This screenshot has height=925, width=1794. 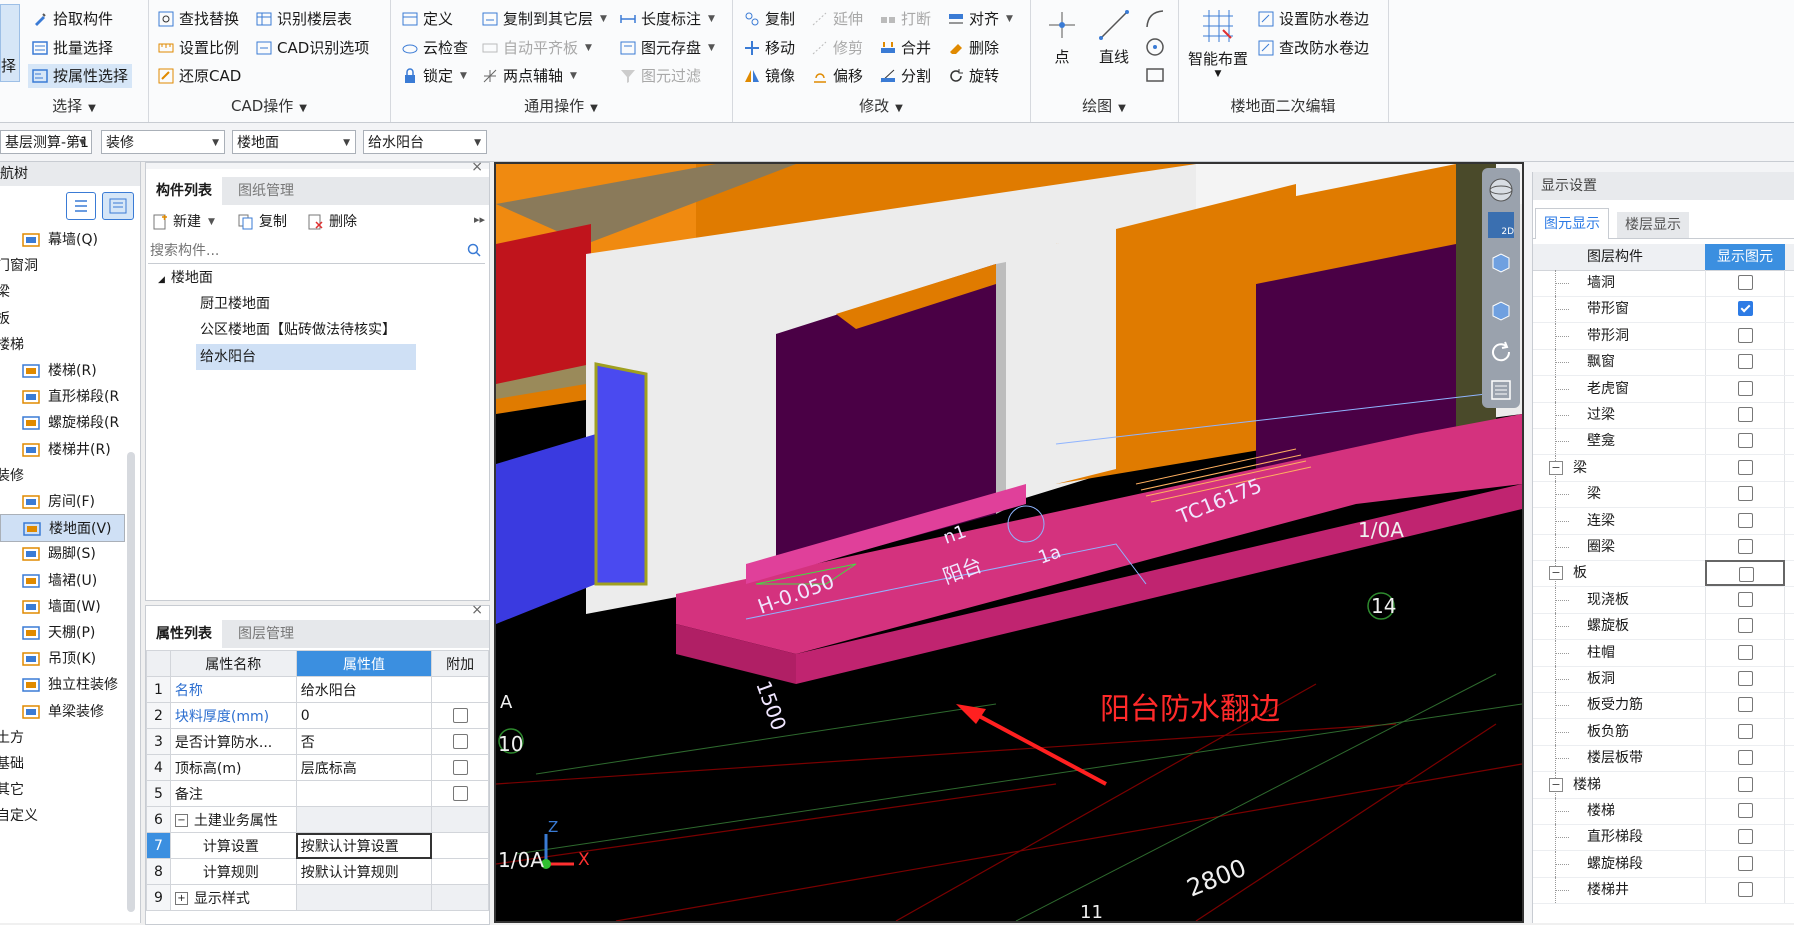 I want to click on layer-row: 梁, so click(x=1663, y=495).